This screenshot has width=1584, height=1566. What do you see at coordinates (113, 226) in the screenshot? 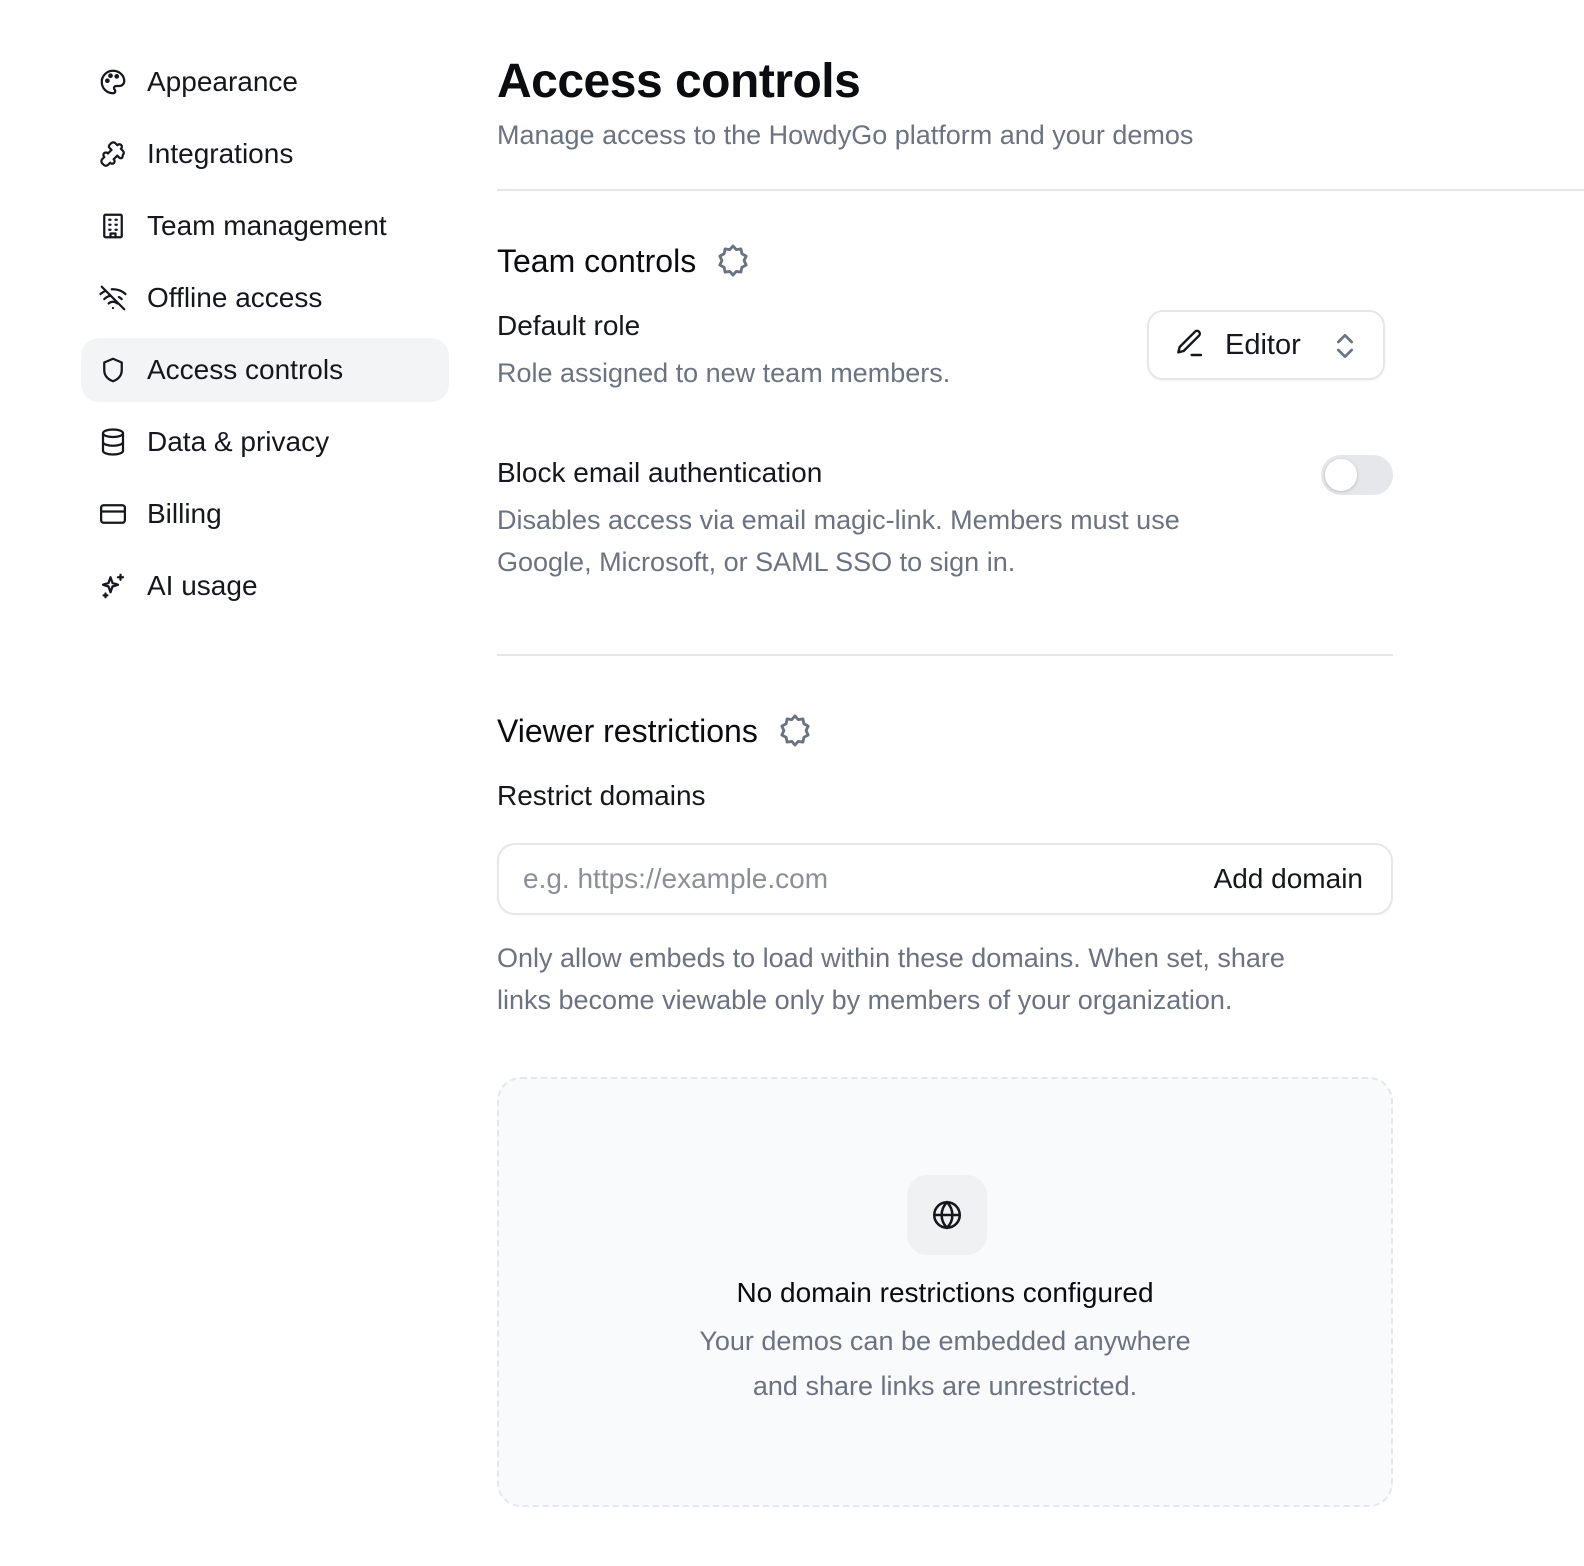
I see `building-icon` at bounding box center [113, 226].